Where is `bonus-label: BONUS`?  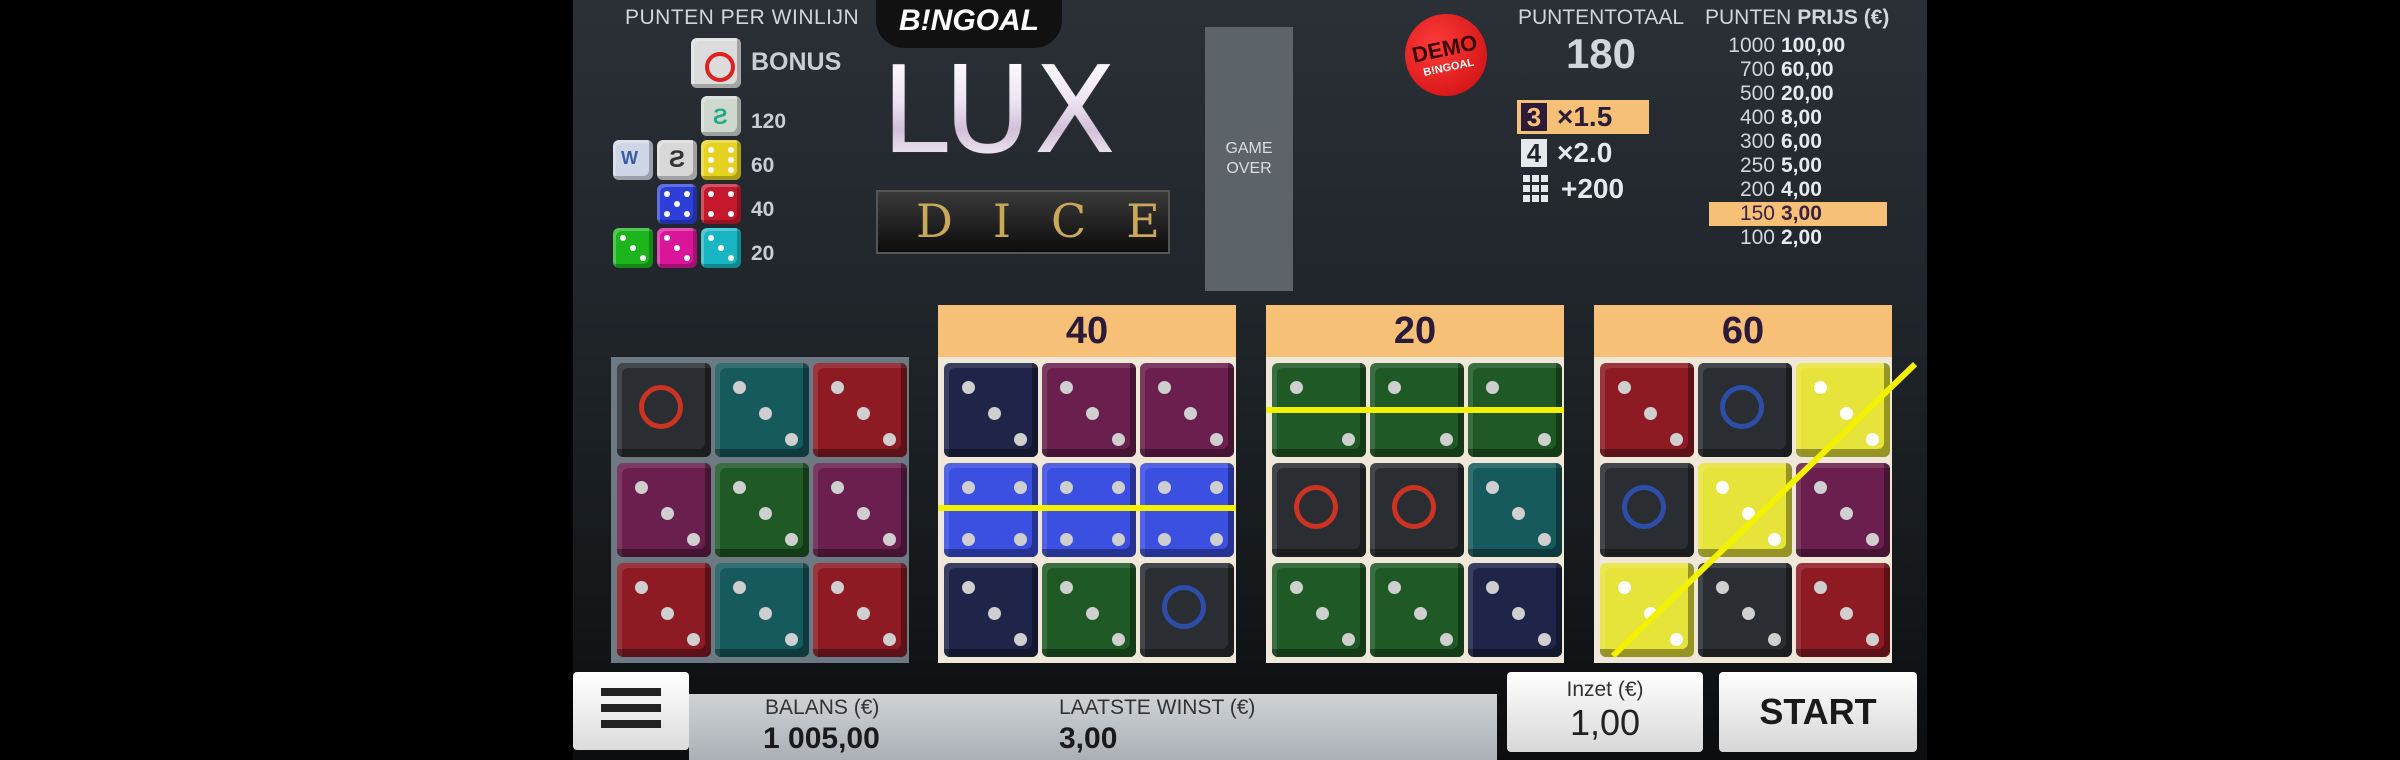
bonus-label: BONUS is located at coordinates (796, 62).